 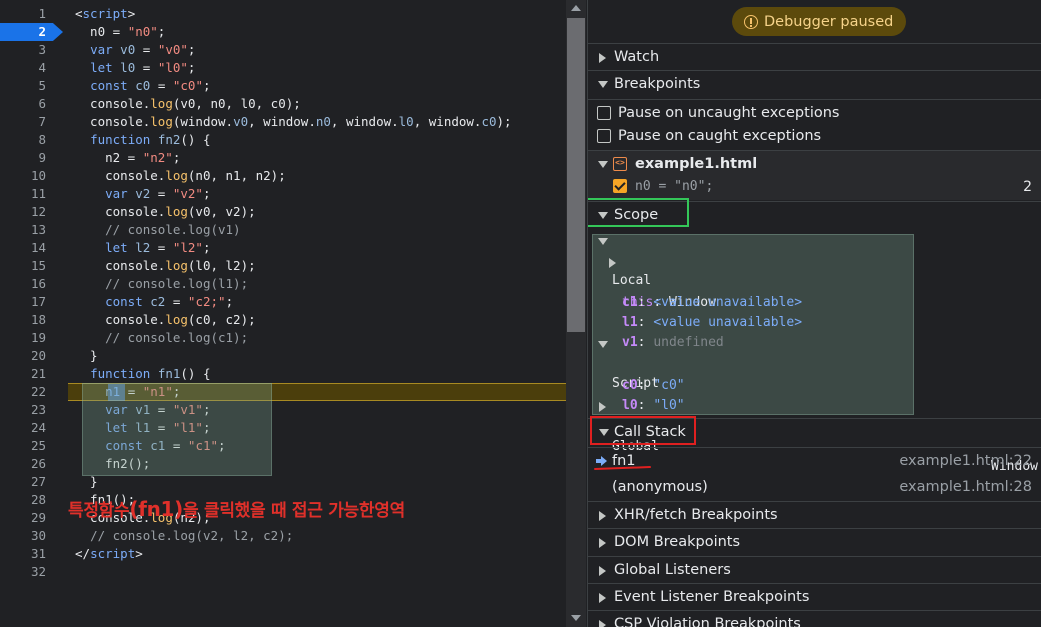 What do you see at coordinates (23, 500) in the screenshot?
I see `line-number: 28` at bounding box center [23, 500].